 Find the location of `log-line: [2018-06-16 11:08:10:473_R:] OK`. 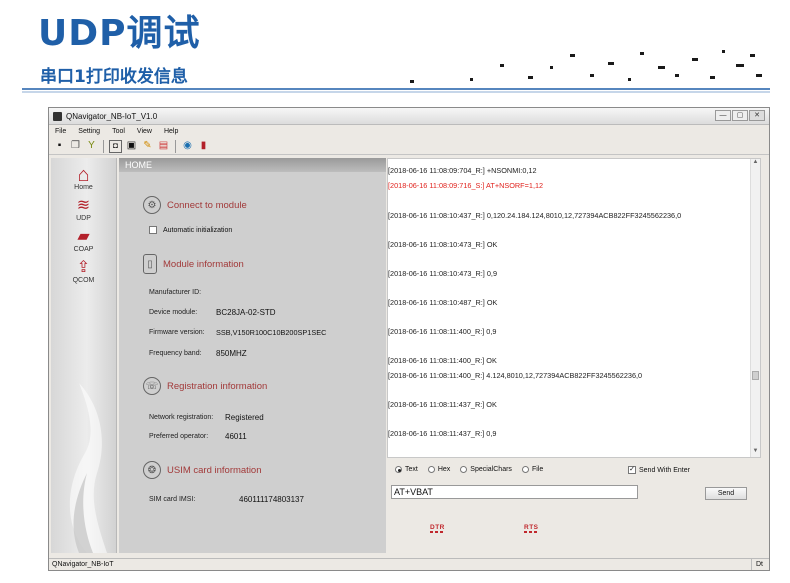

log-line: [2018-06-16 11:08:10:473_R:] OK is located at coordinates (443, 244).